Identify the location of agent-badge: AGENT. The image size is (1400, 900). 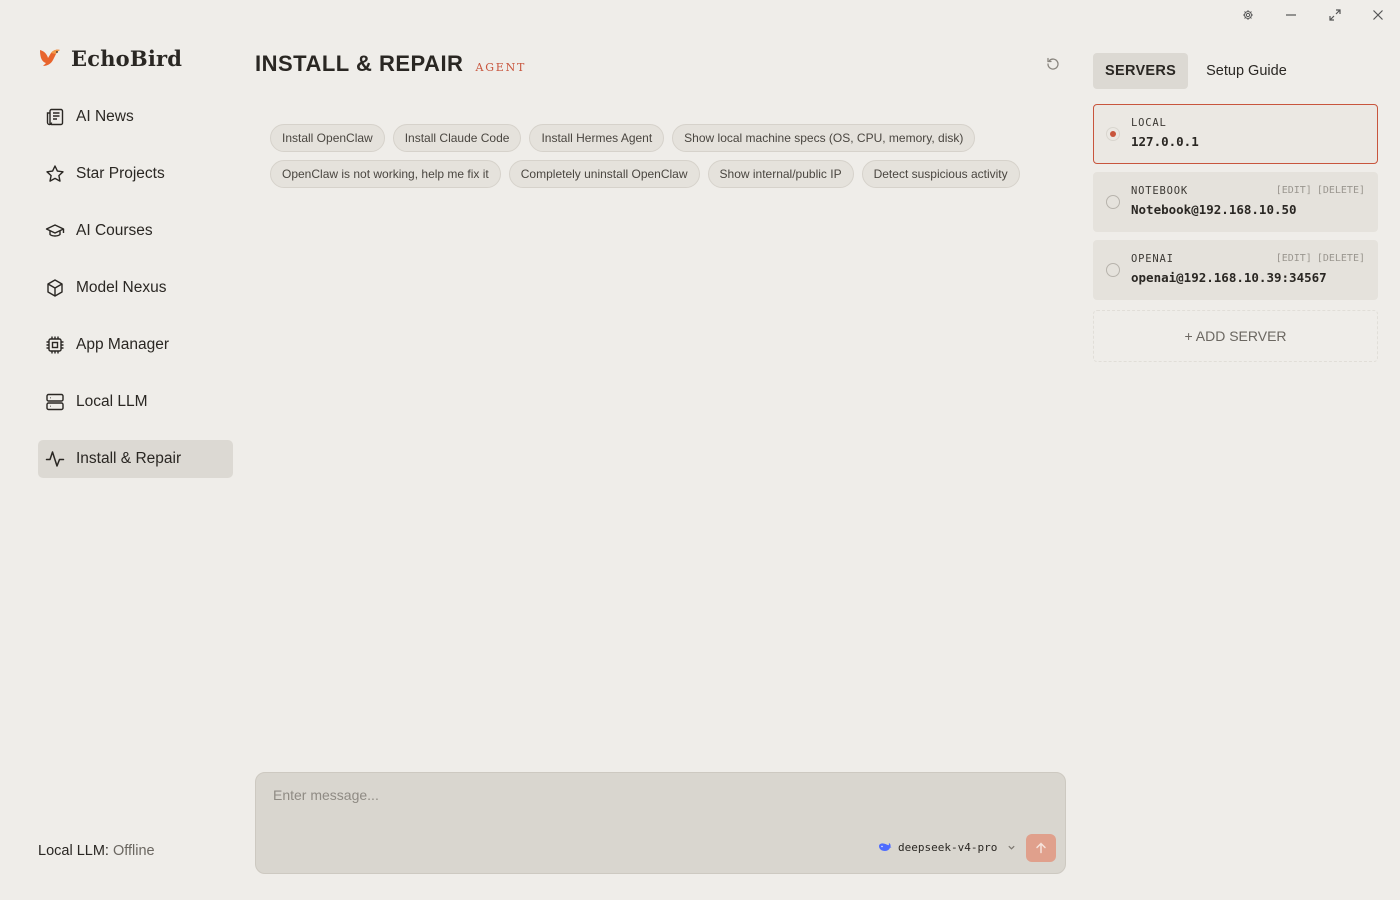
(501, 67).